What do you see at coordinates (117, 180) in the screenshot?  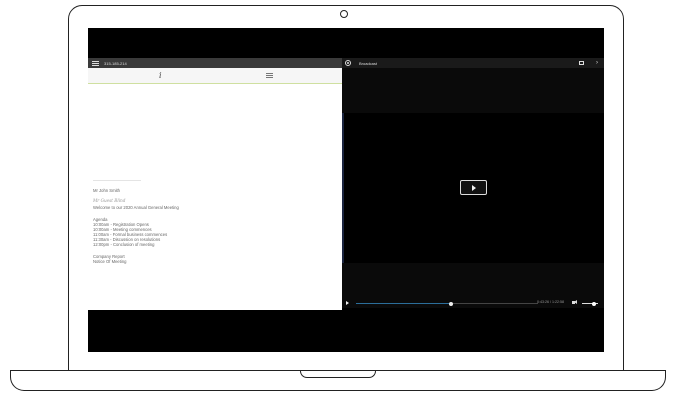 I see `divider` at bounding box center [117, 180].